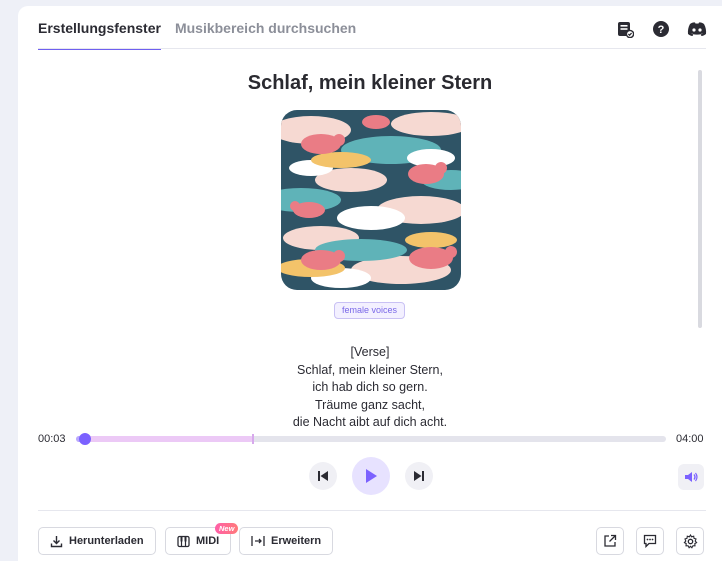  I want to click on progress-bar, so click(371, 439).